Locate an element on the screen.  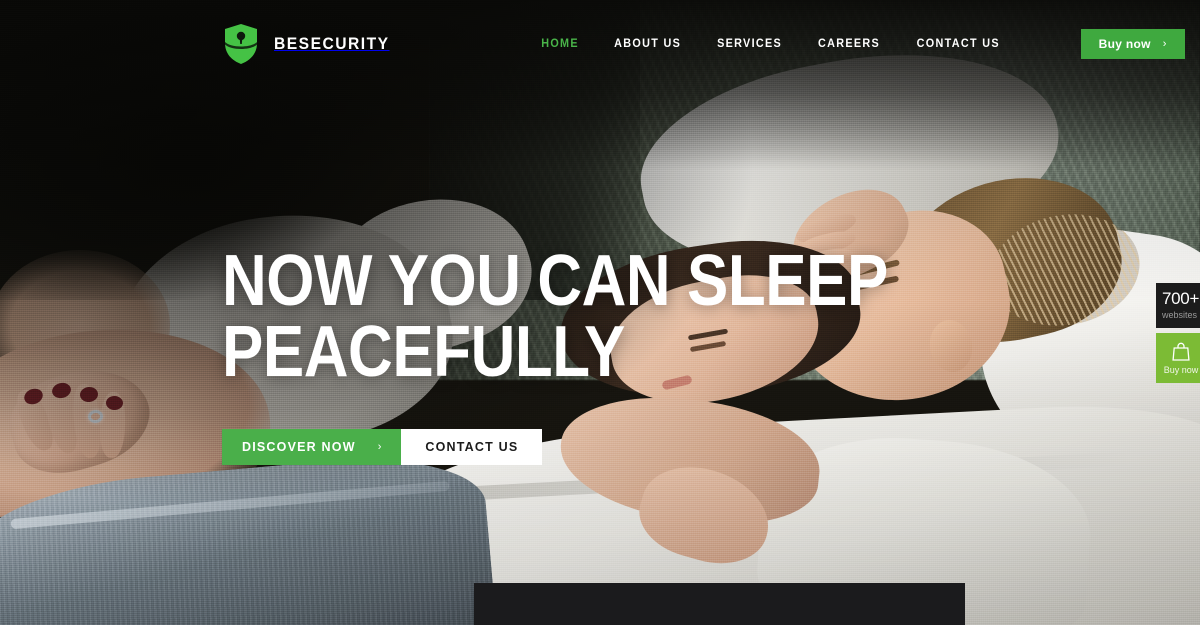
discover-now-label: DISCOVER NOW is located at coordinates (299, 447).